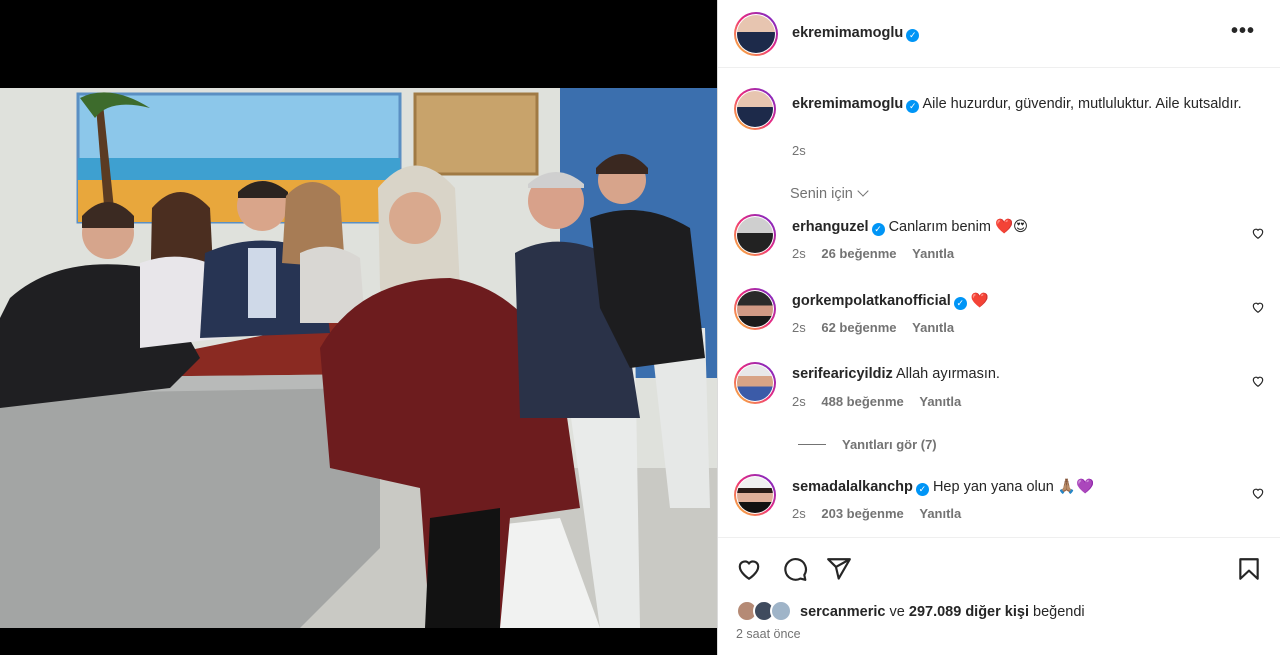  What do you see at coordinates (1243, 31) in the screenshot?
I see `more-options-icon: •••` at bounding box center [1243, 31].